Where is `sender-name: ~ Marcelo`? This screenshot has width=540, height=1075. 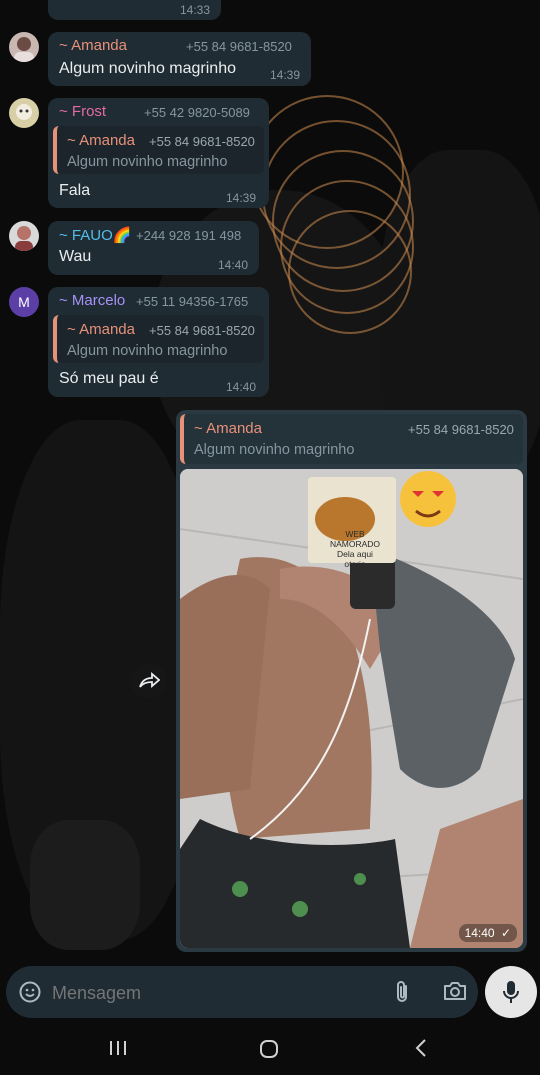
sender-name: ~ Marcelo is located at coordinates (92, 300).